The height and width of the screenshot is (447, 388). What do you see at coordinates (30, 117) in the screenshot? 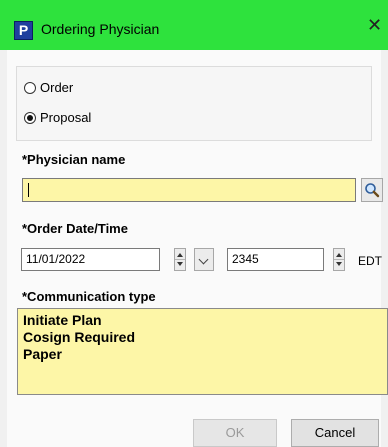
I see `radio-proposal-circle` at bounding box center [30, 117].